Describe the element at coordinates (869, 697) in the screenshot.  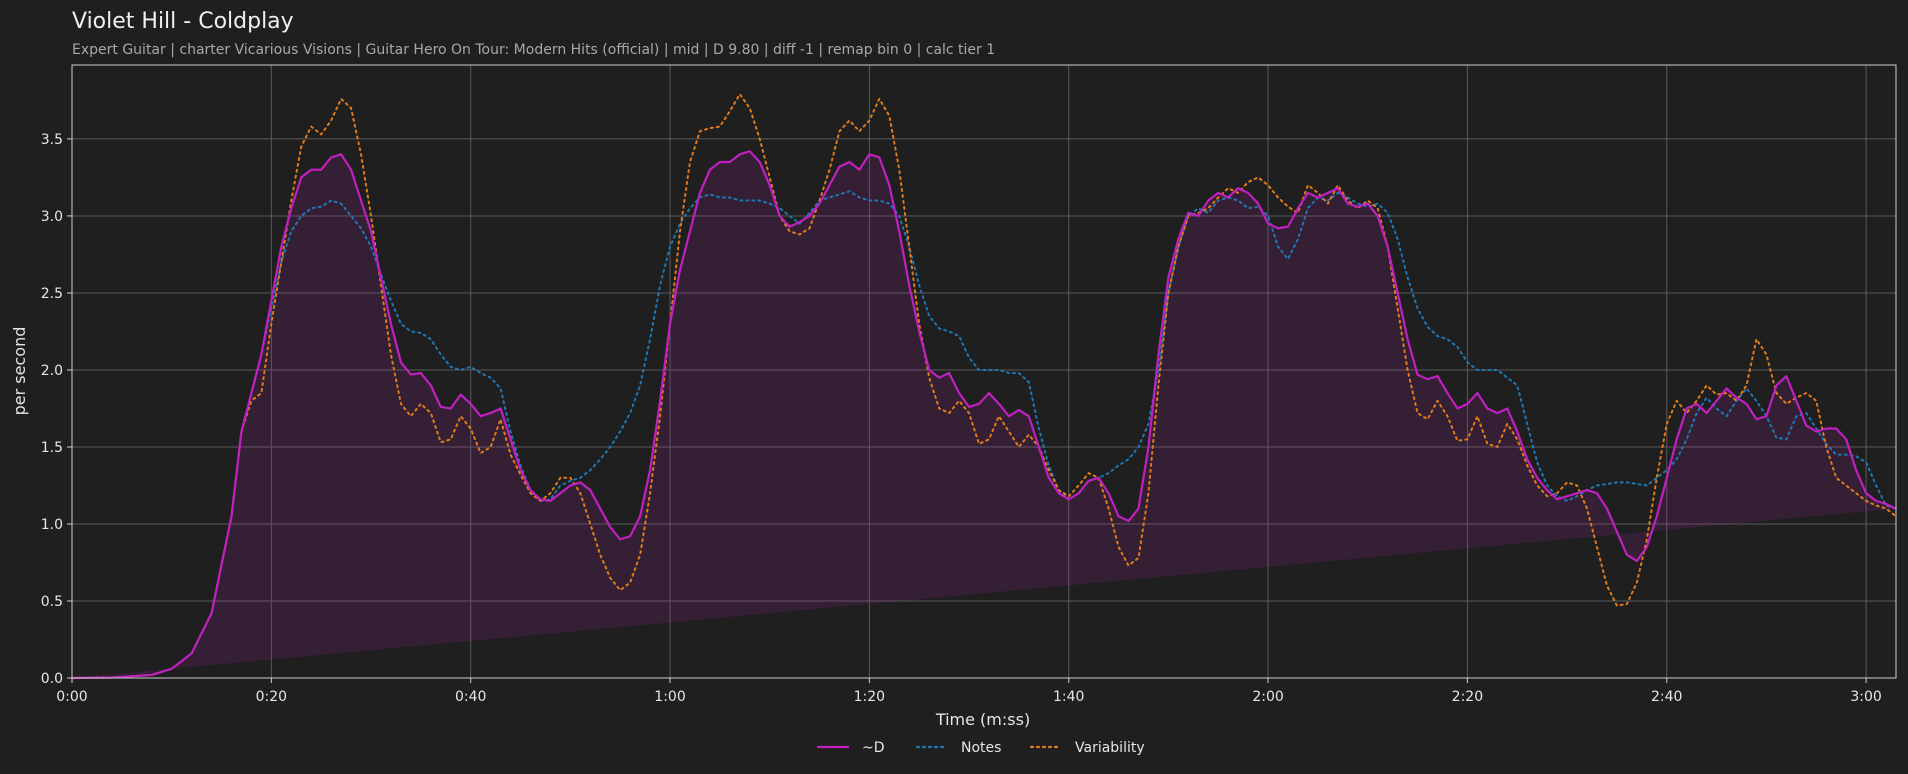
I see `x-tick-label: 1:20` at that location.